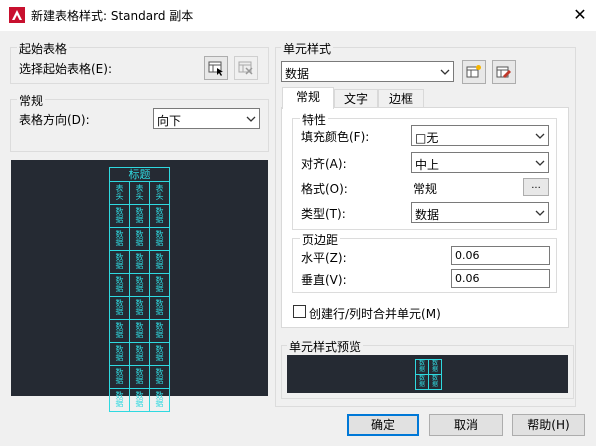  I want to click on merge-cells-checkbox, so click(299, 311).